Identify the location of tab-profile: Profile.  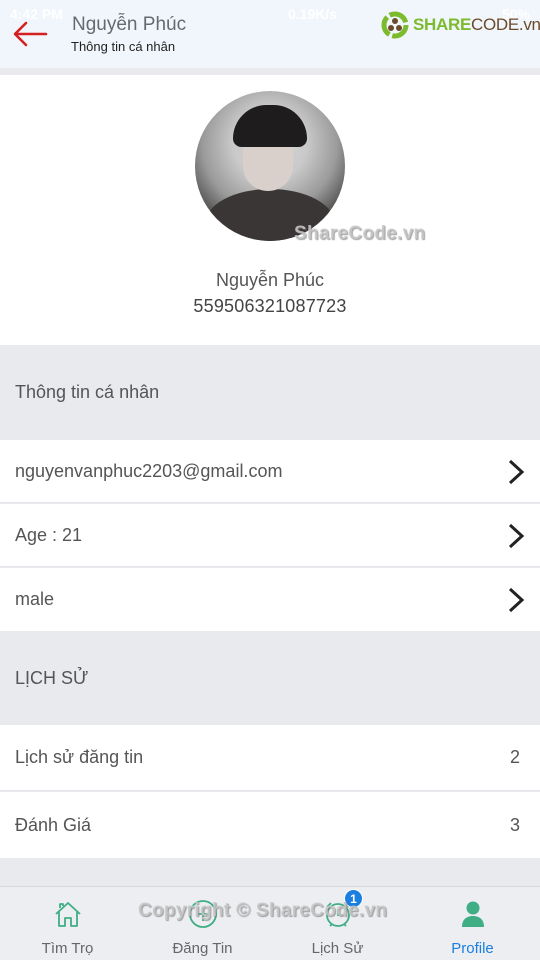
(472, 923).